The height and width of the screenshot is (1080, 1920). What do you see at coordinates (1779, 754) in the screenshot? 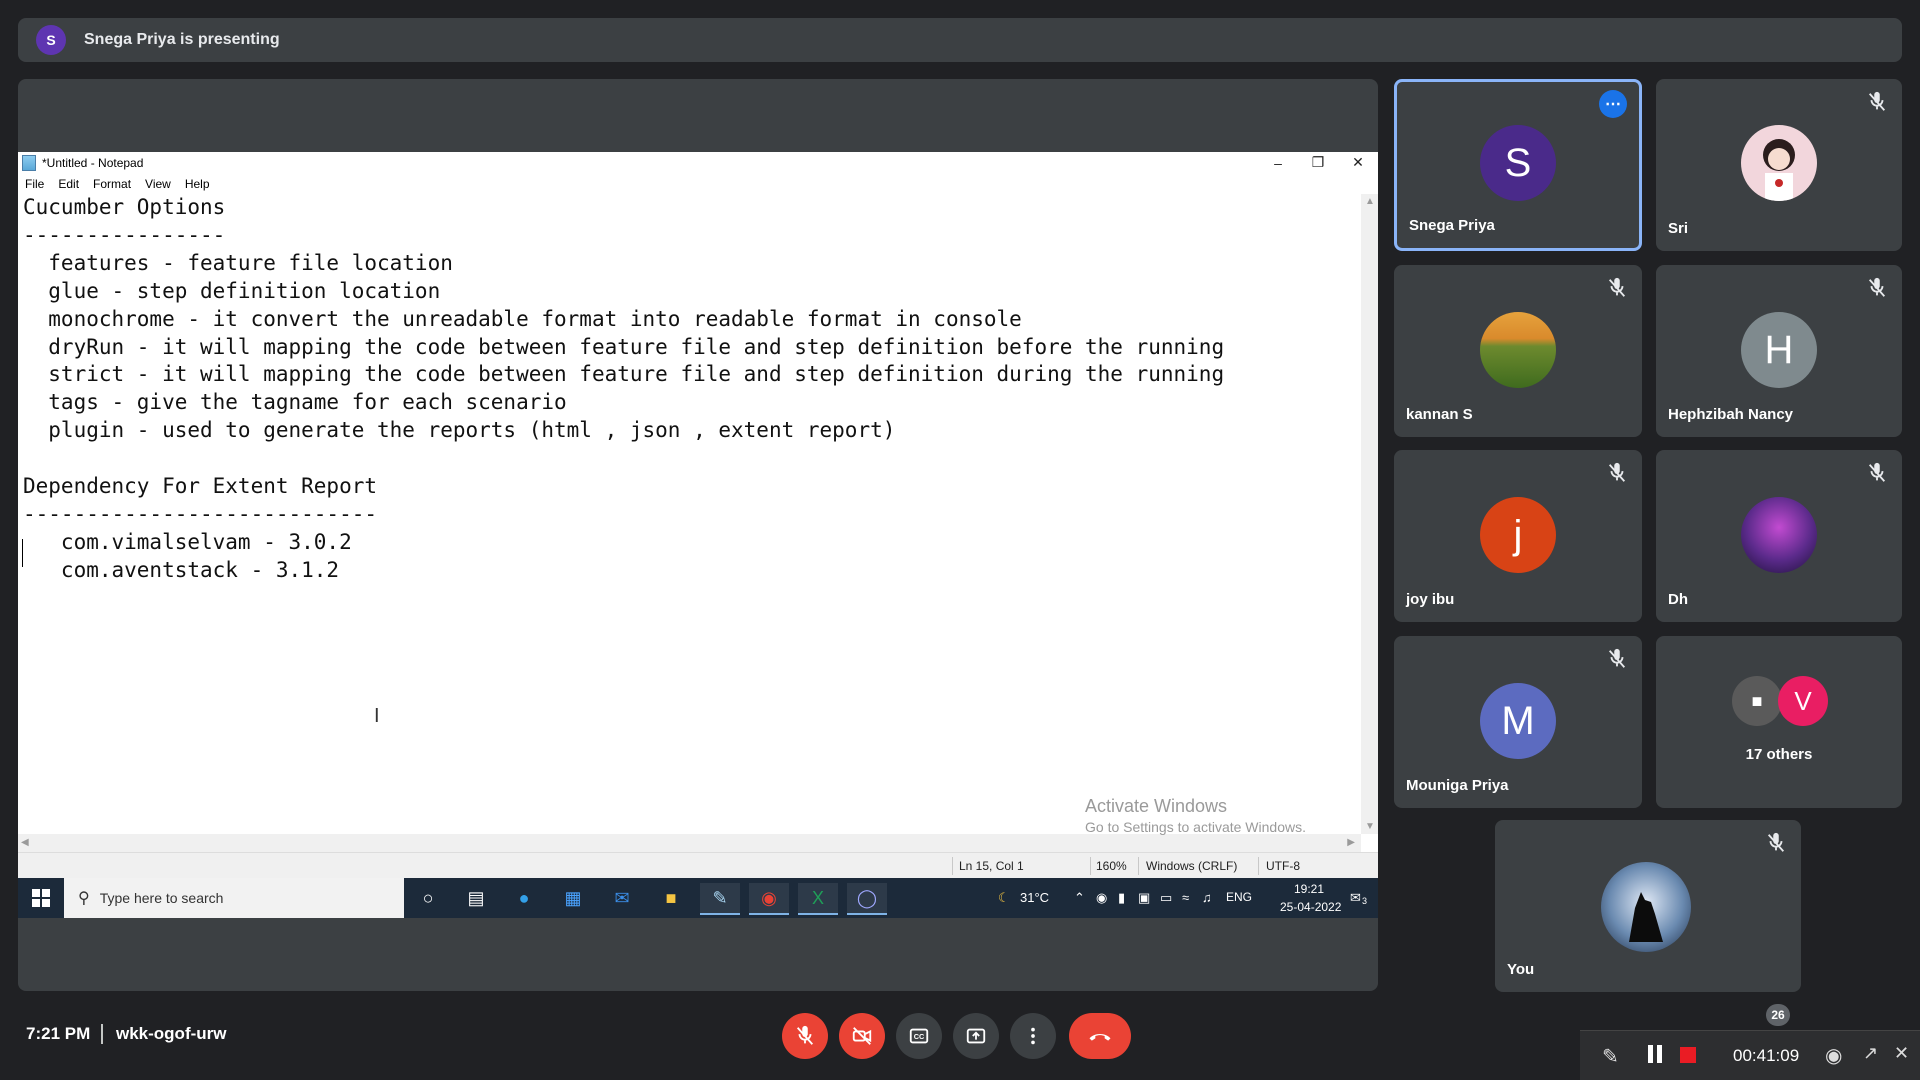
I see `others-count-label: 17 others` at bounding box center [1779, 754].